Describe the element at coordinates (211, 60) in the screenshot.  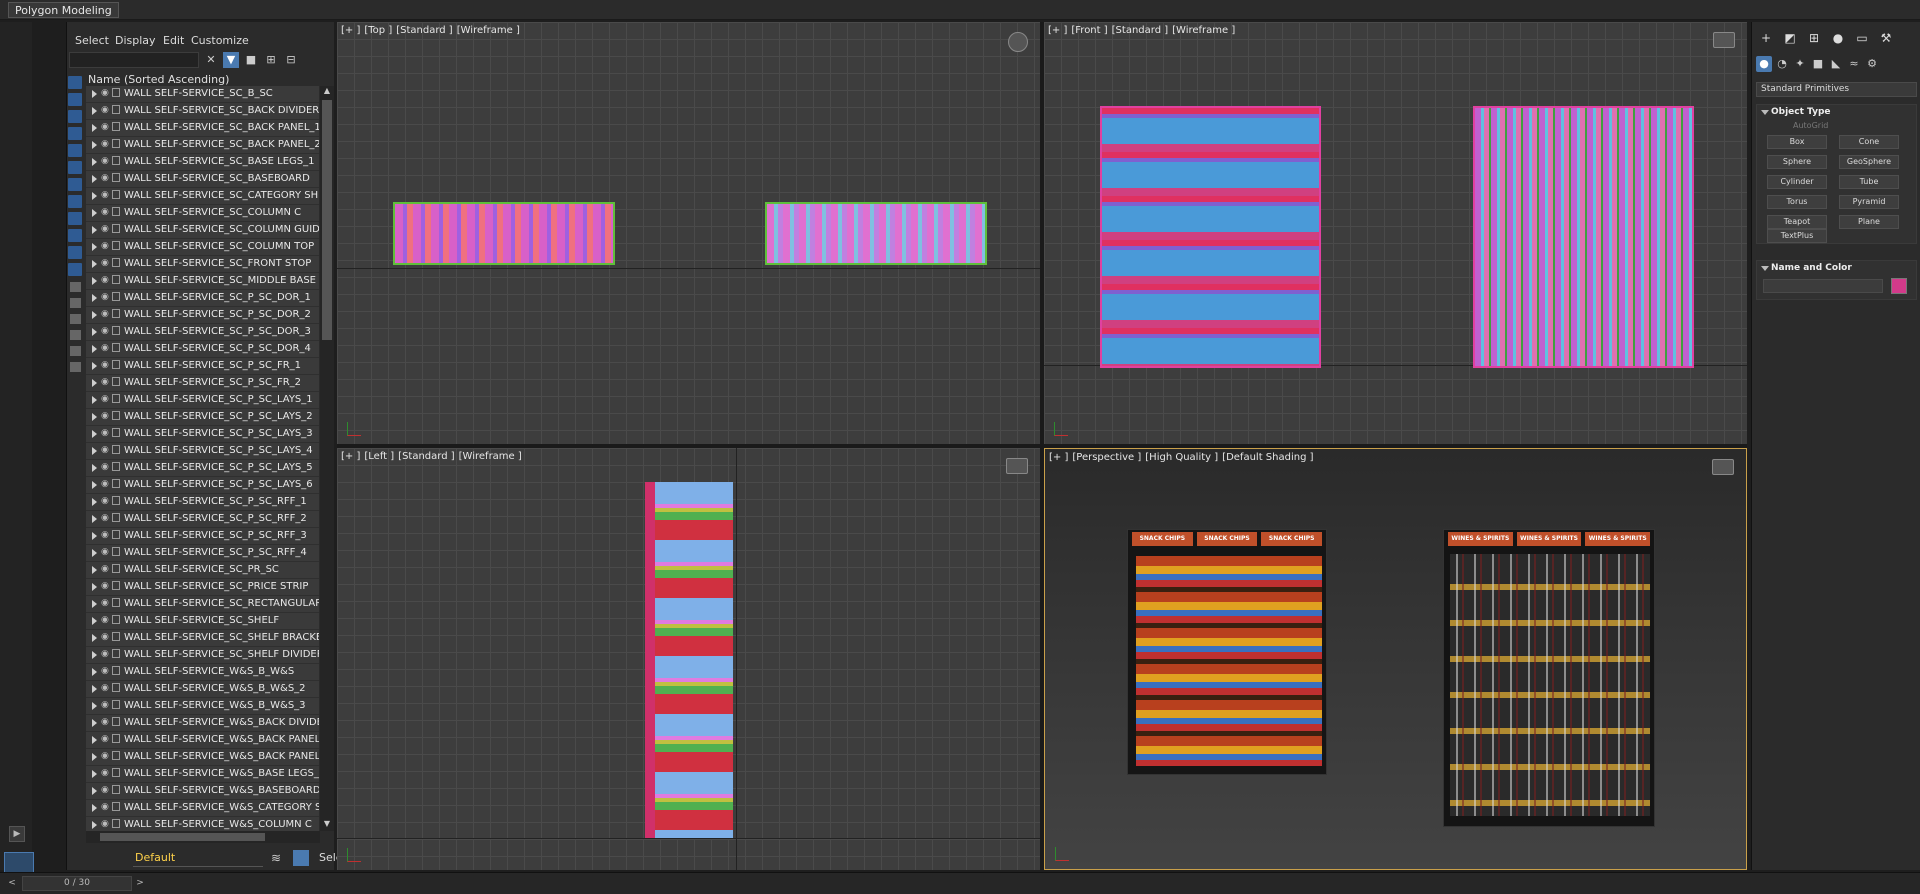
I see `clear-search-icon: ✕` at that location.